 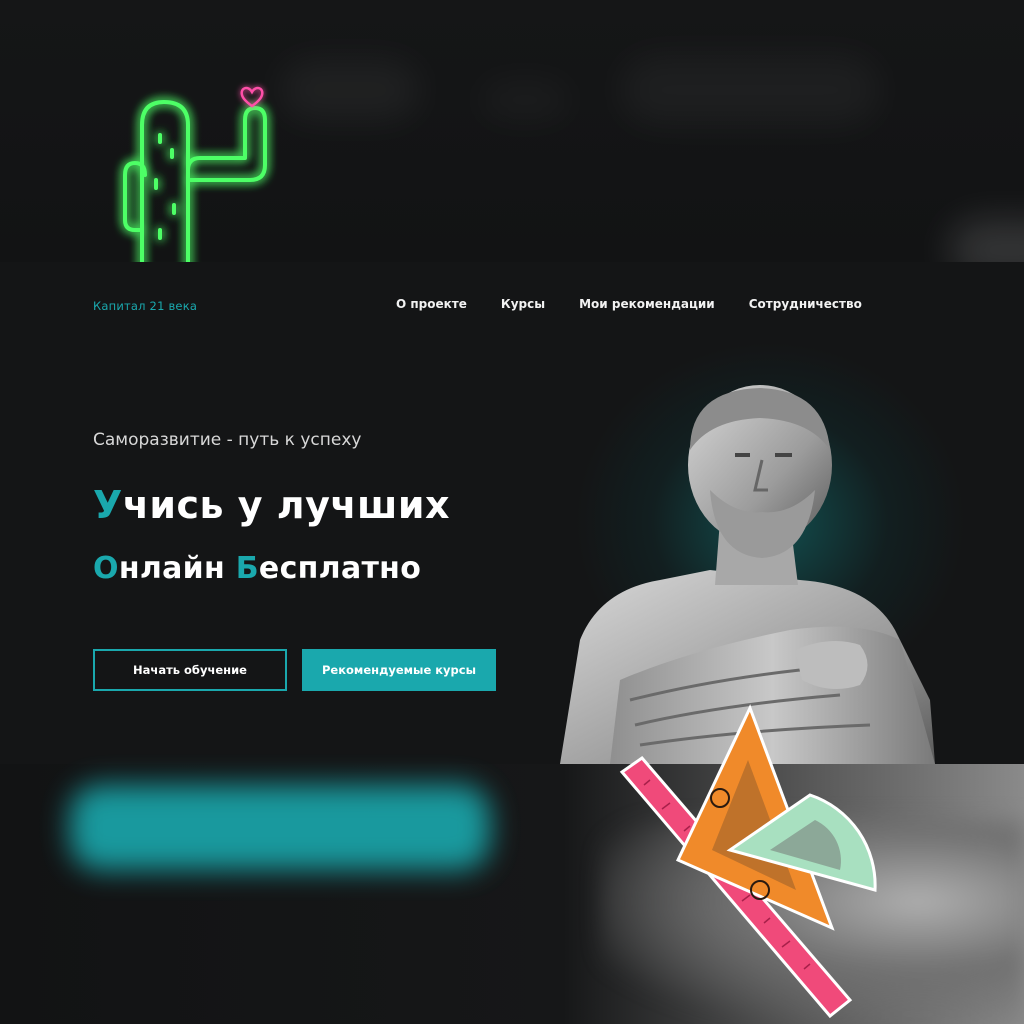 What do you see at coordinates (431, 304) in the screenshot?
I see `nav-item-about: О проекте` at bounding box center [431, 304].